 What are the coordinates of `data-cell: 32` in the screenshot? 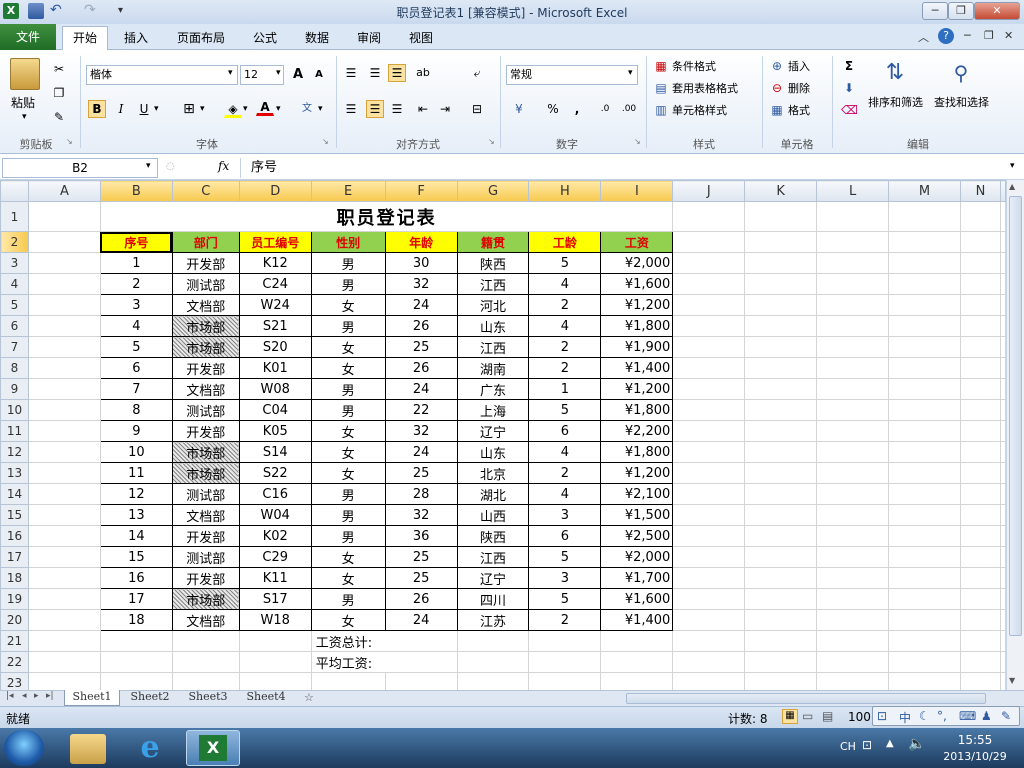 It's located at (421, 431).